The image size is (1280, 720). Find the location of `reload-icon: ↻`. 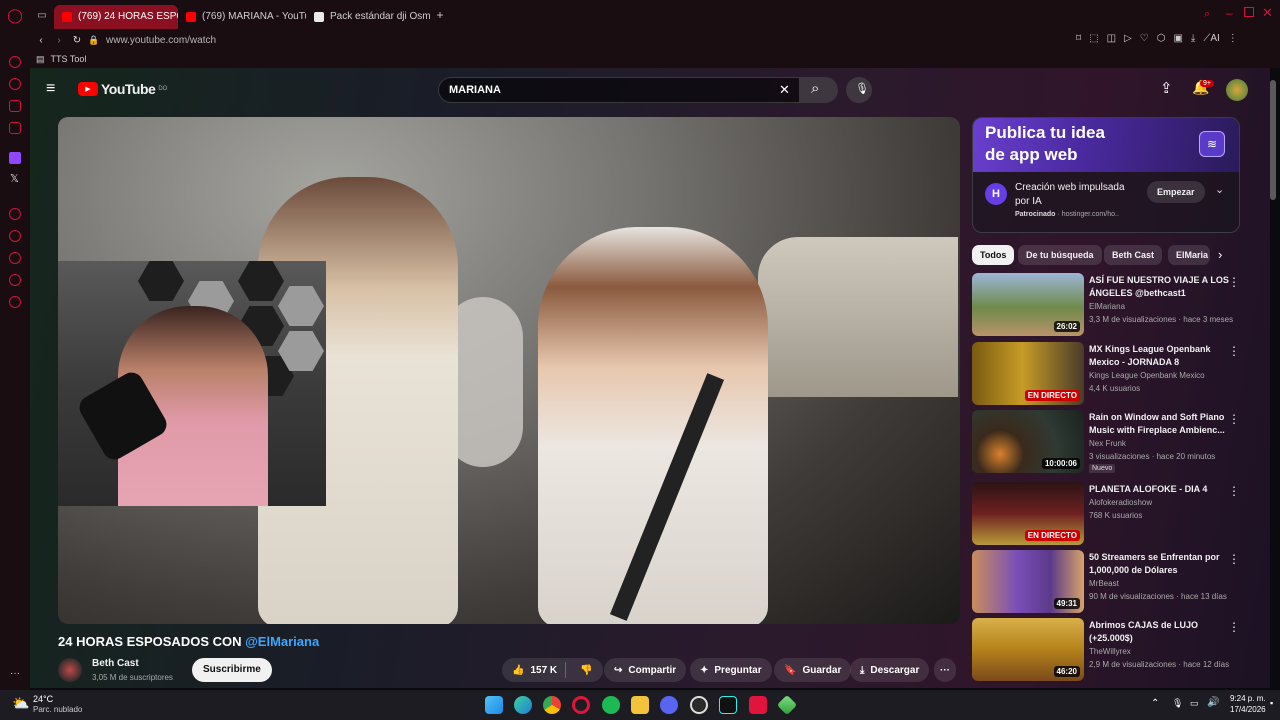

reload-icon: ↻ is located at coordinates (77, 40).